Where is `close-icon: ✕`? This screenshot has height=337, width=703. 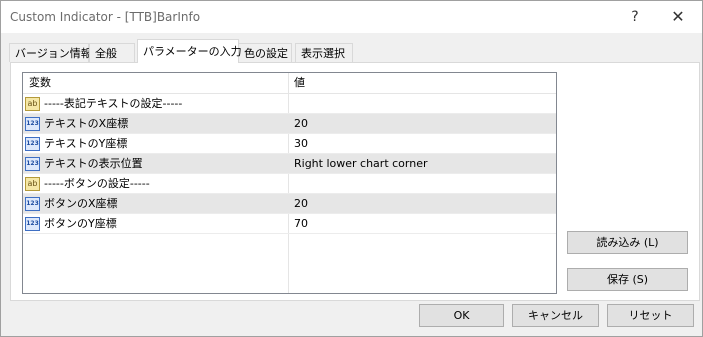
close-icon: ✕ is located at coordinates (678, 17).